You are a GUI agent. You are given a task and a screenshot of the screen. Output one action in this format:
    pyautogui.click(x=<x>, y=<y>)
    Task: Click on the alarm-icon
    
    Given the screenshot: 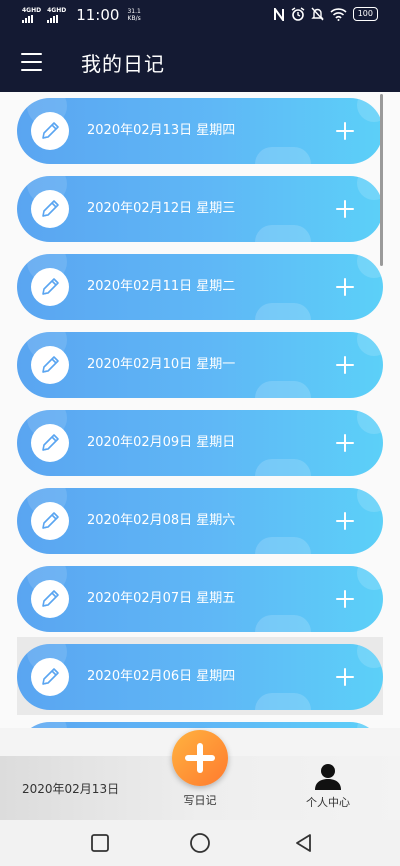 What is the action you would take?
    pyautogui.click(x=298, y=14)
    